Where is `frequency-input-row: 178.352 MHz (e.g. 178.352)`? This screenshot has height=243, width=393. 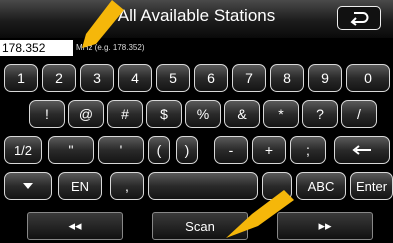
frequency-input-row: 178.352 MHz (e.g. 178.352) is located at coordinates (196, 48).